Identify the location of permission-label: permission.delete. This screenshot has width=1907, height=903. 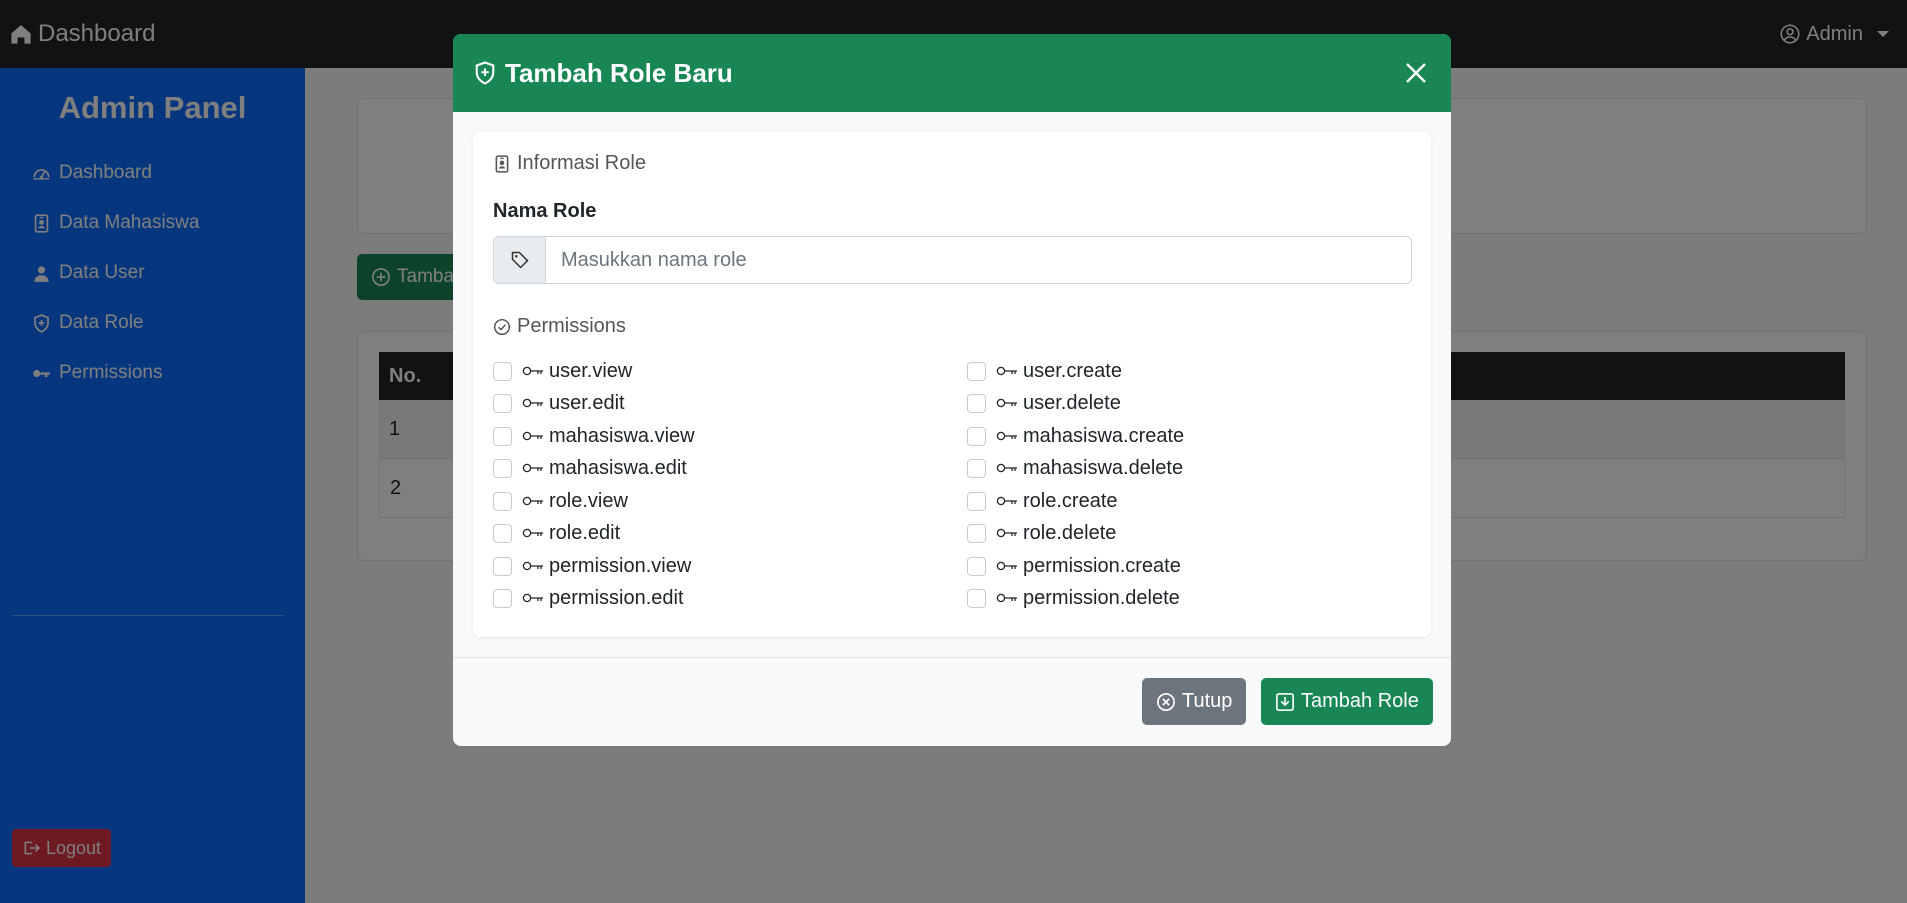
(1101, 597).